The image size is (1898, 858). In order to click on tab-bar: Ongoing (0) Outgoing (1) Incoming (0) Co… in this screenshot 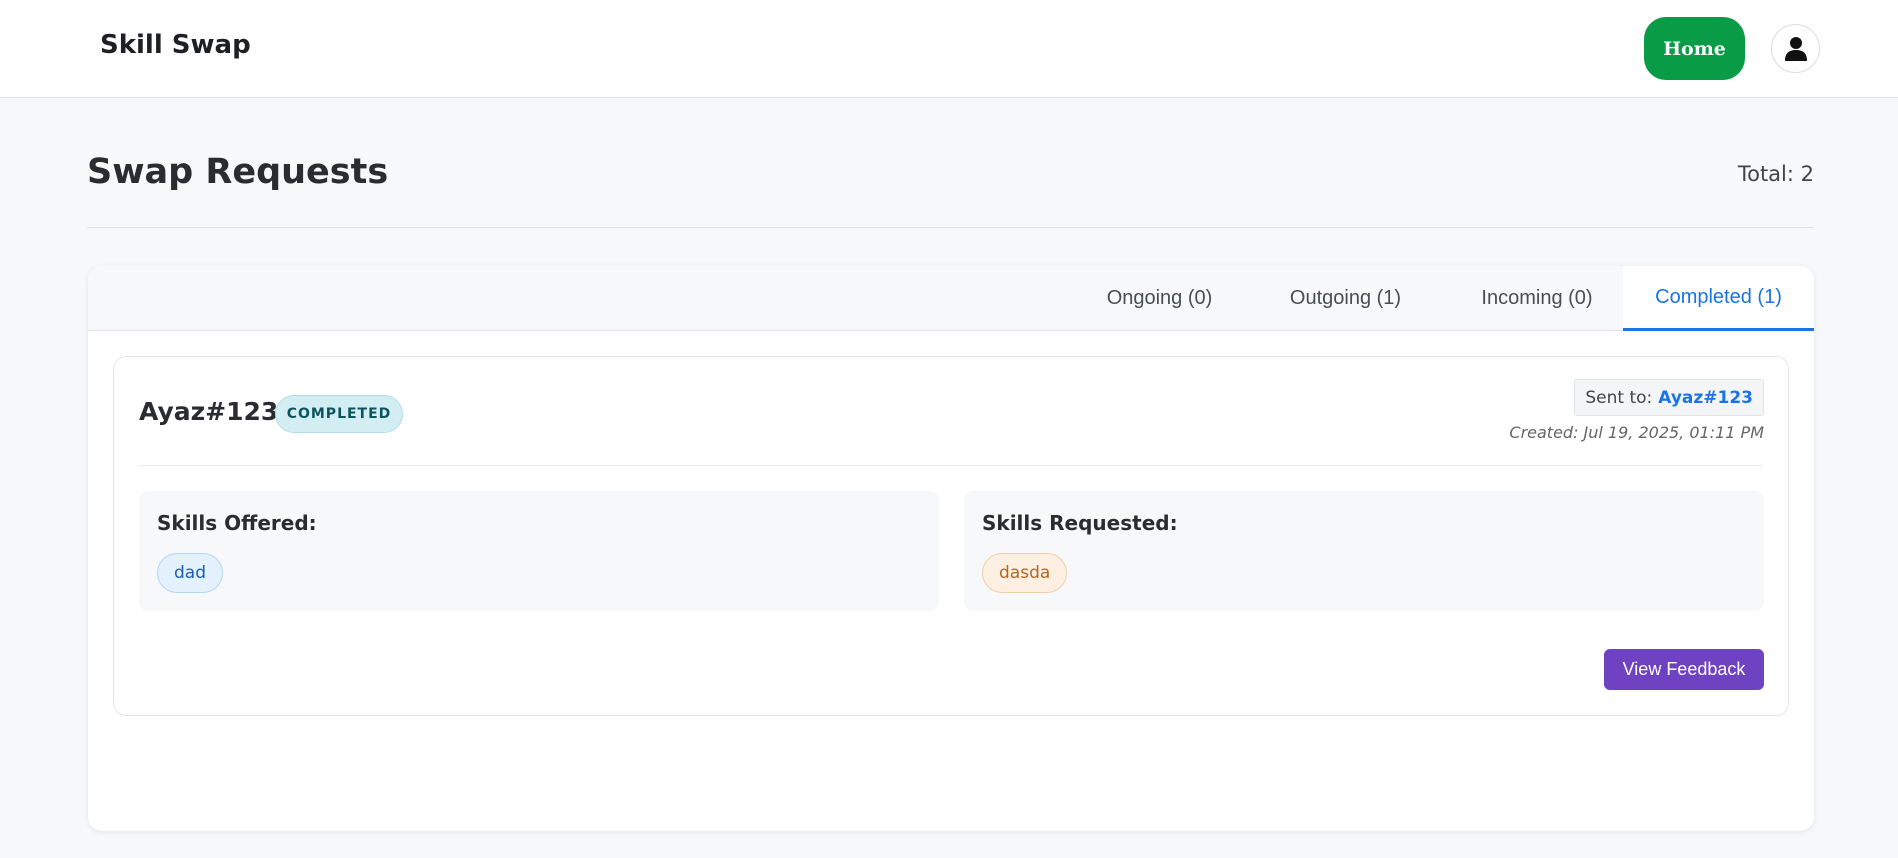, I will do `click(951, 298)`.